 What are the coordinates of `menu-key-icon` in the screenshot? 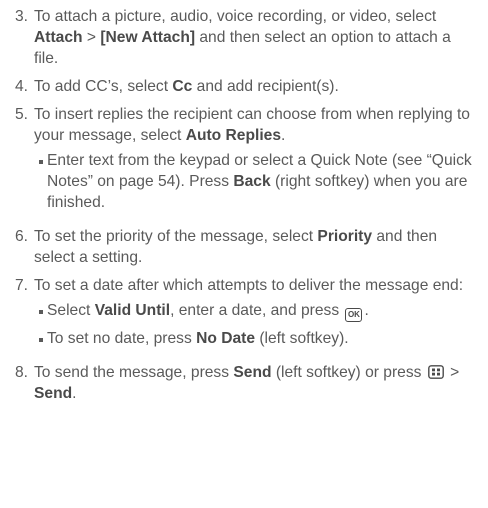 It's located at (435, 372).